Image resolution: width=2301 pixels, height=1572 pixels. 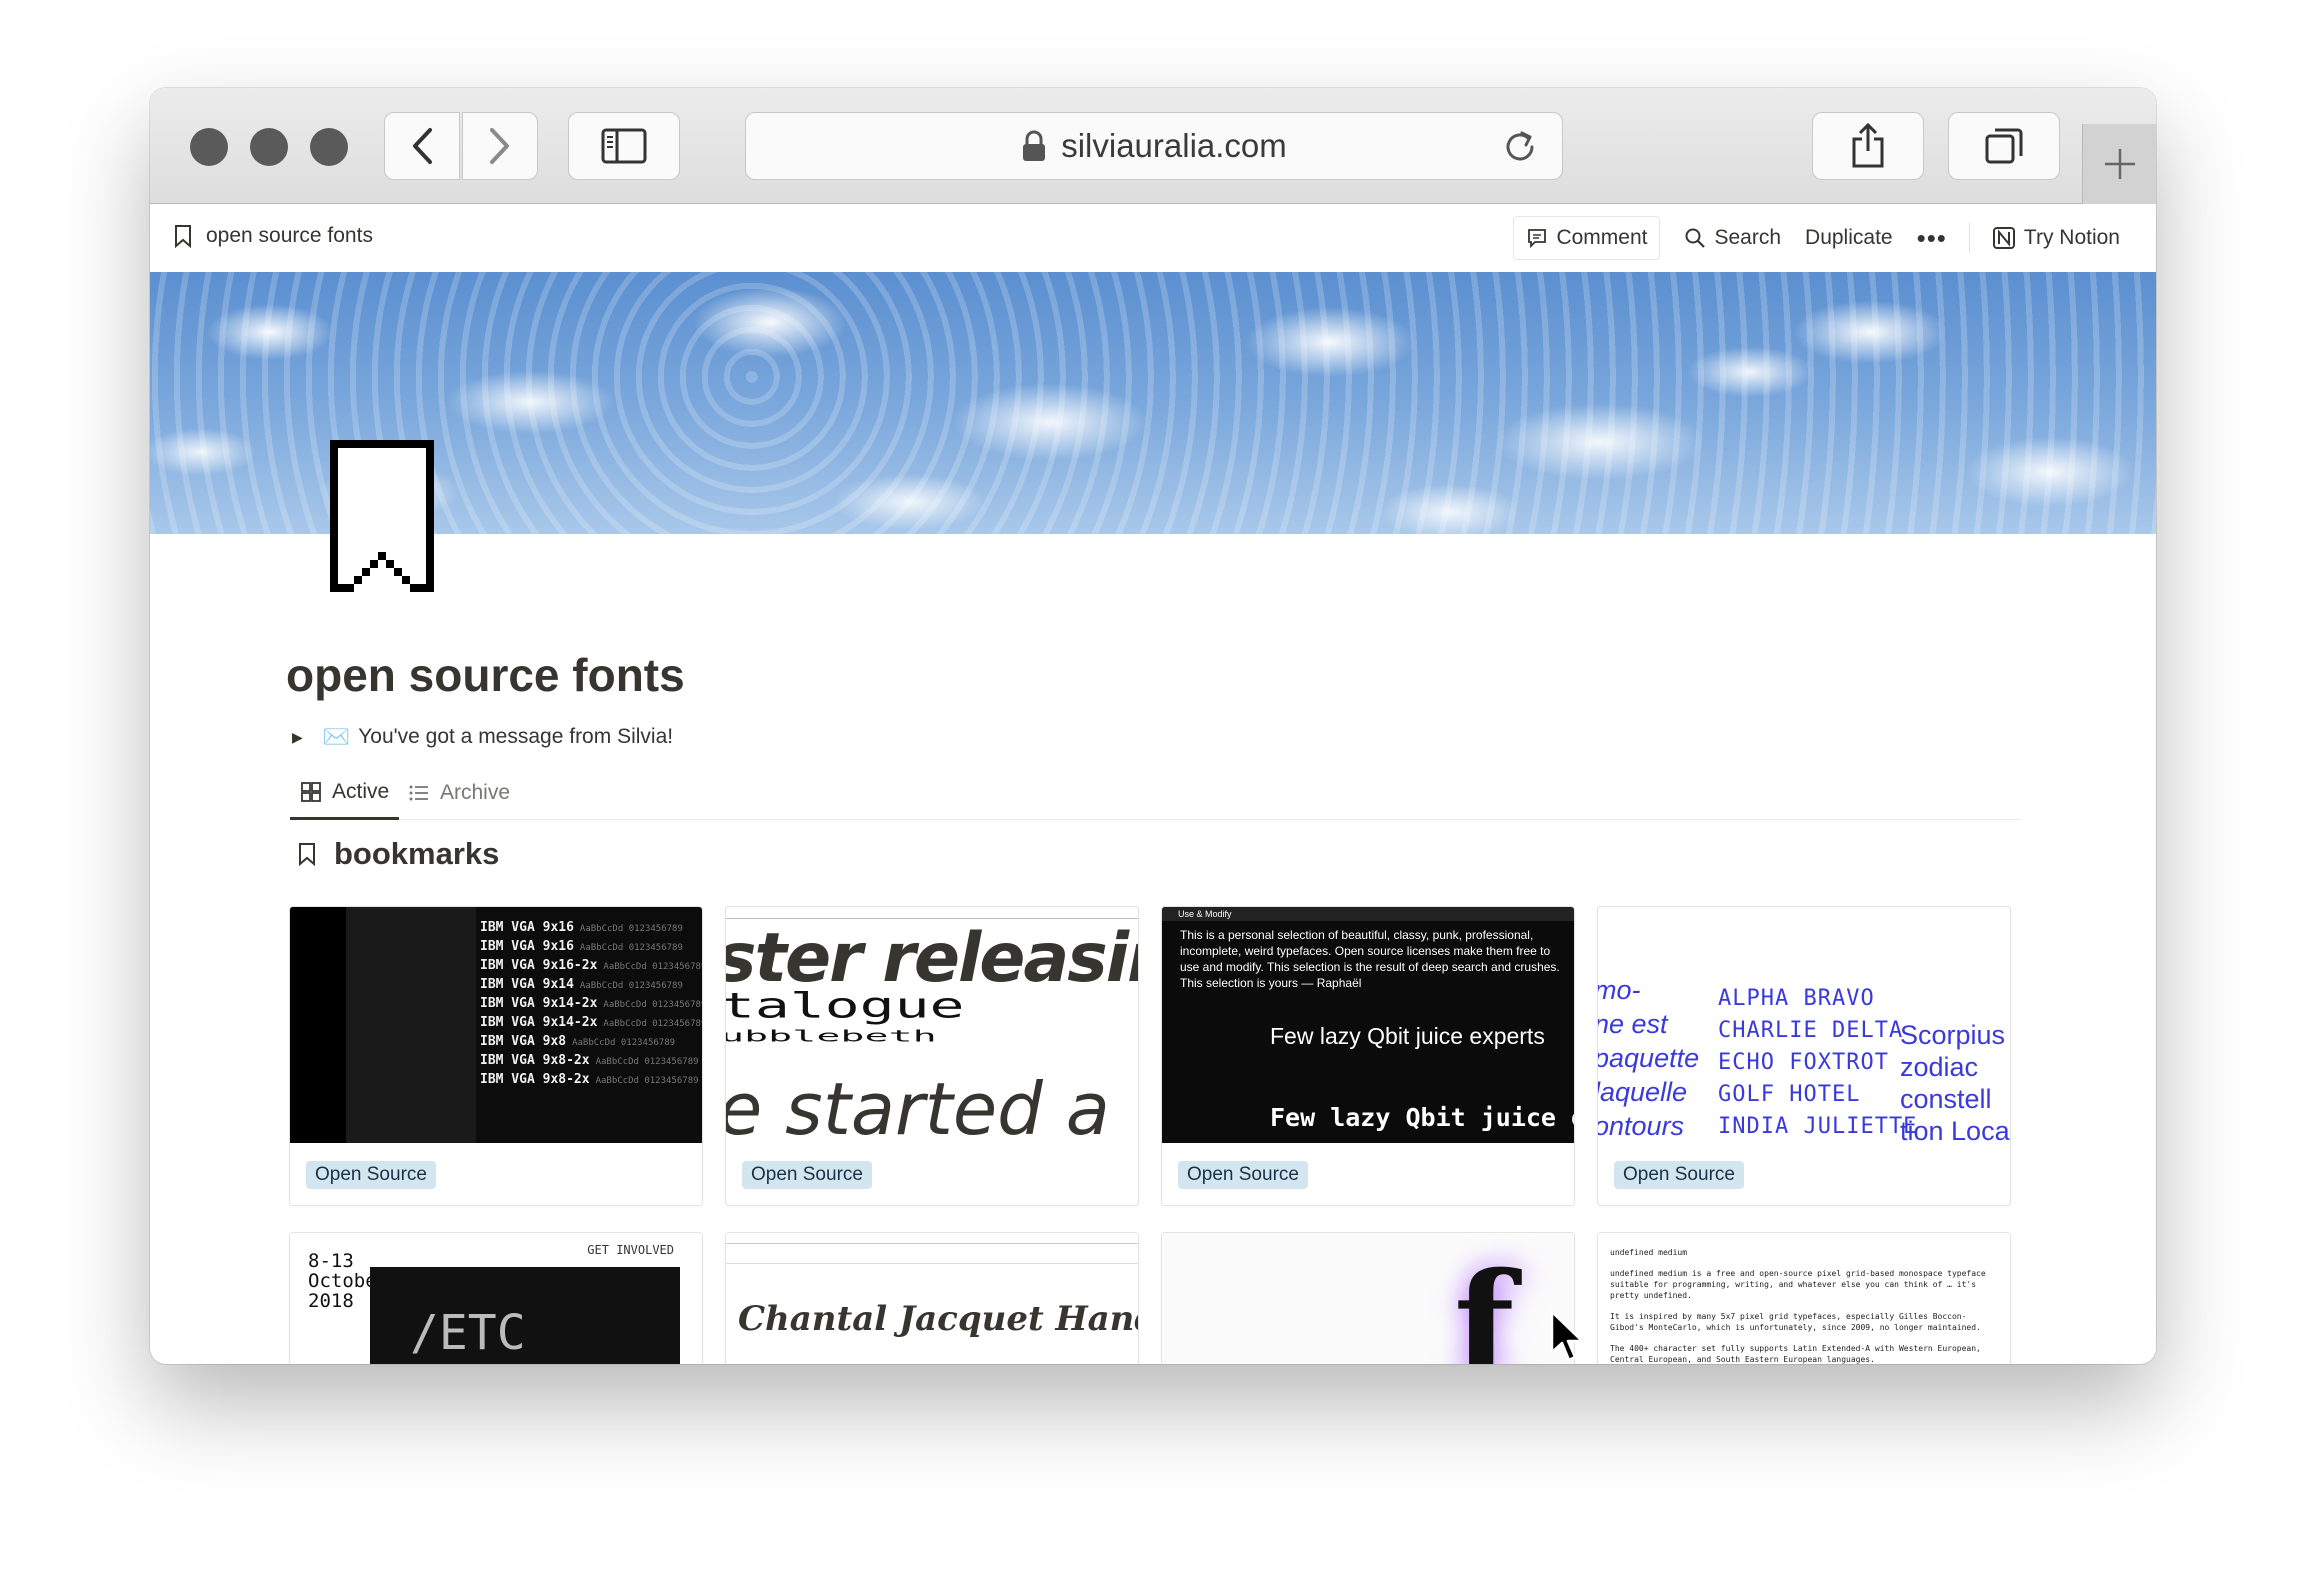 What do you see at coordinates (1422, 1117) in the screenshot?
I see `preview-text: Few lazy Qbit juice expe` at bounding box center [1422, 1117].